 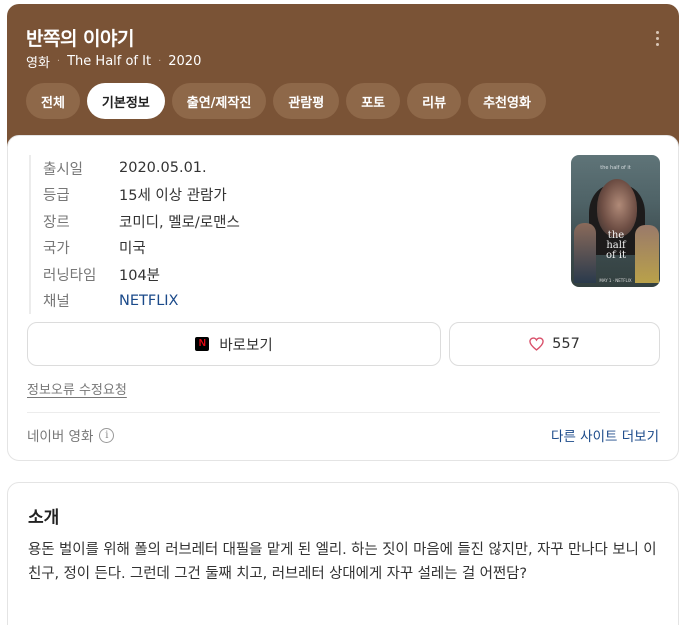 I want to click on info-value: 104분, so click(x=140, y=275).